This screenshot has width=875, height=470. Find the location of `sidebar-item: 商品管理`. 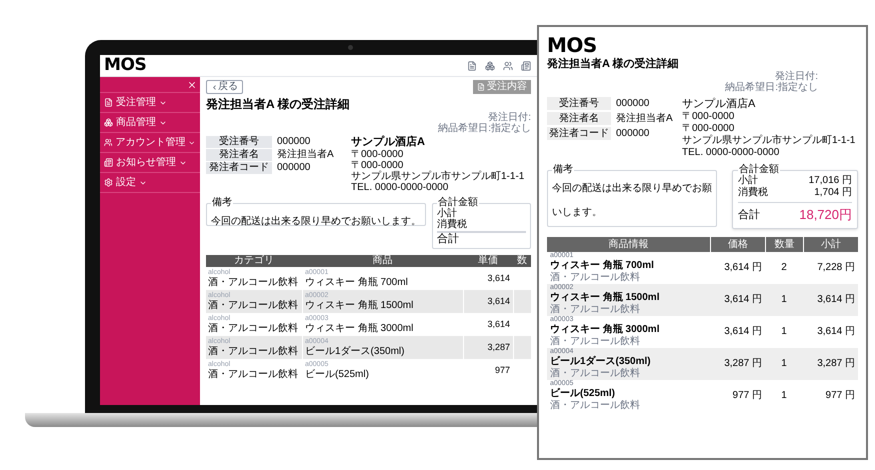

sidebar-item: 商品管理 is located at coordinates (150, 123).